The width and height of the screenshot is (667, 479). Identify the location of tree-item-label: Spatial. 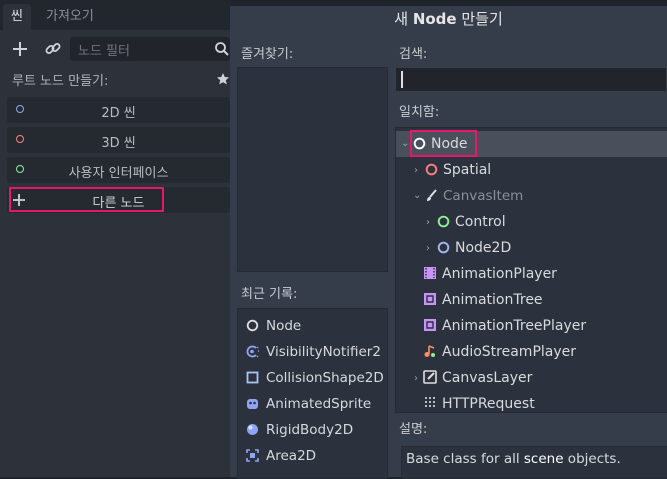
(467, 170).